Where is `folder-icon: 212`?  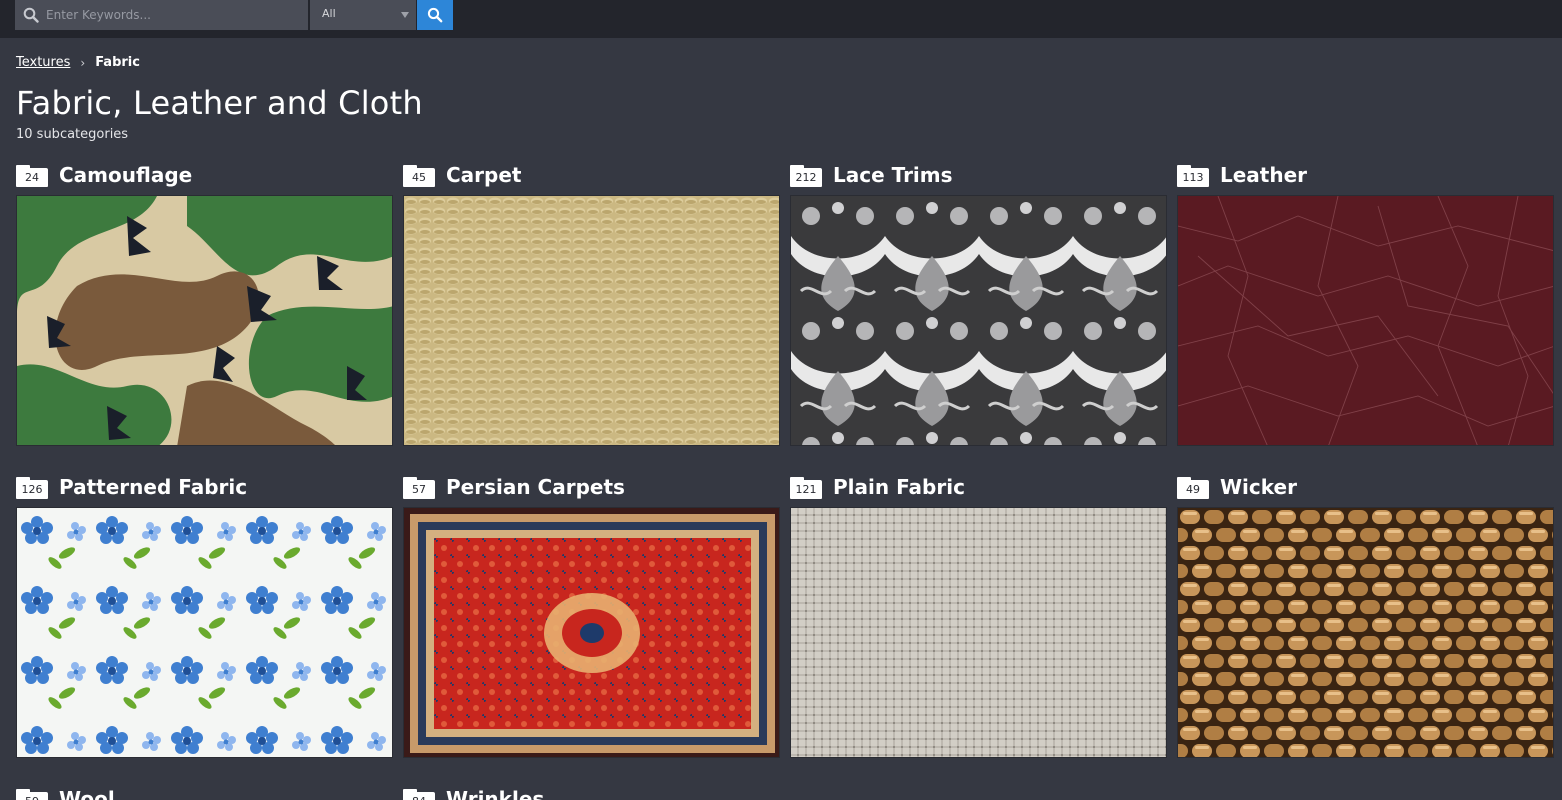 folder-icon: 212 is located at coordinates (806, 176).